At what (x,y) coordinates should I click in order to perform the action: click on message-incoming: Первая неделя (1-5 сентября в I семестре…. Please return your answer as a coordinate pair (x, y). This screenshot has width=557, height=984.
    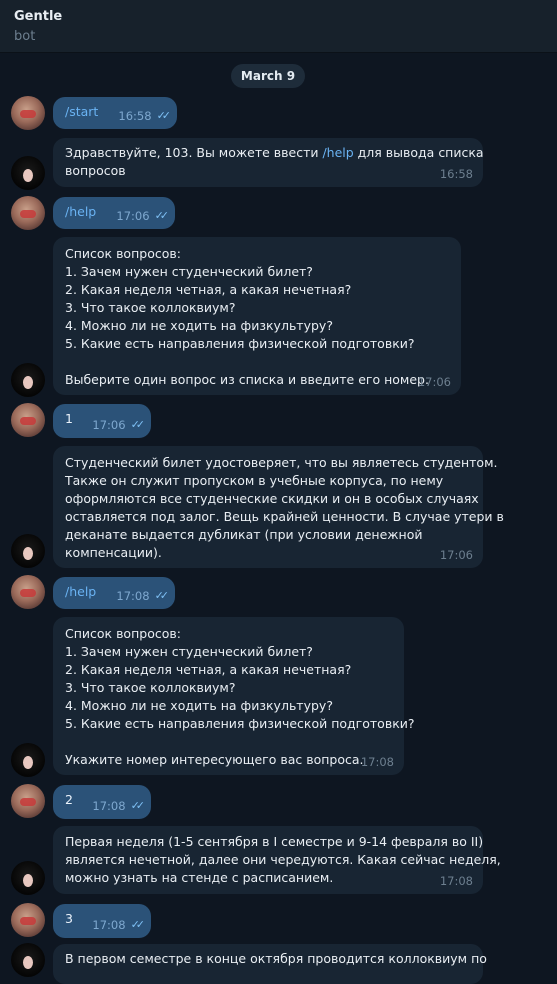
    Looking at the image, I should click on (277, 860).